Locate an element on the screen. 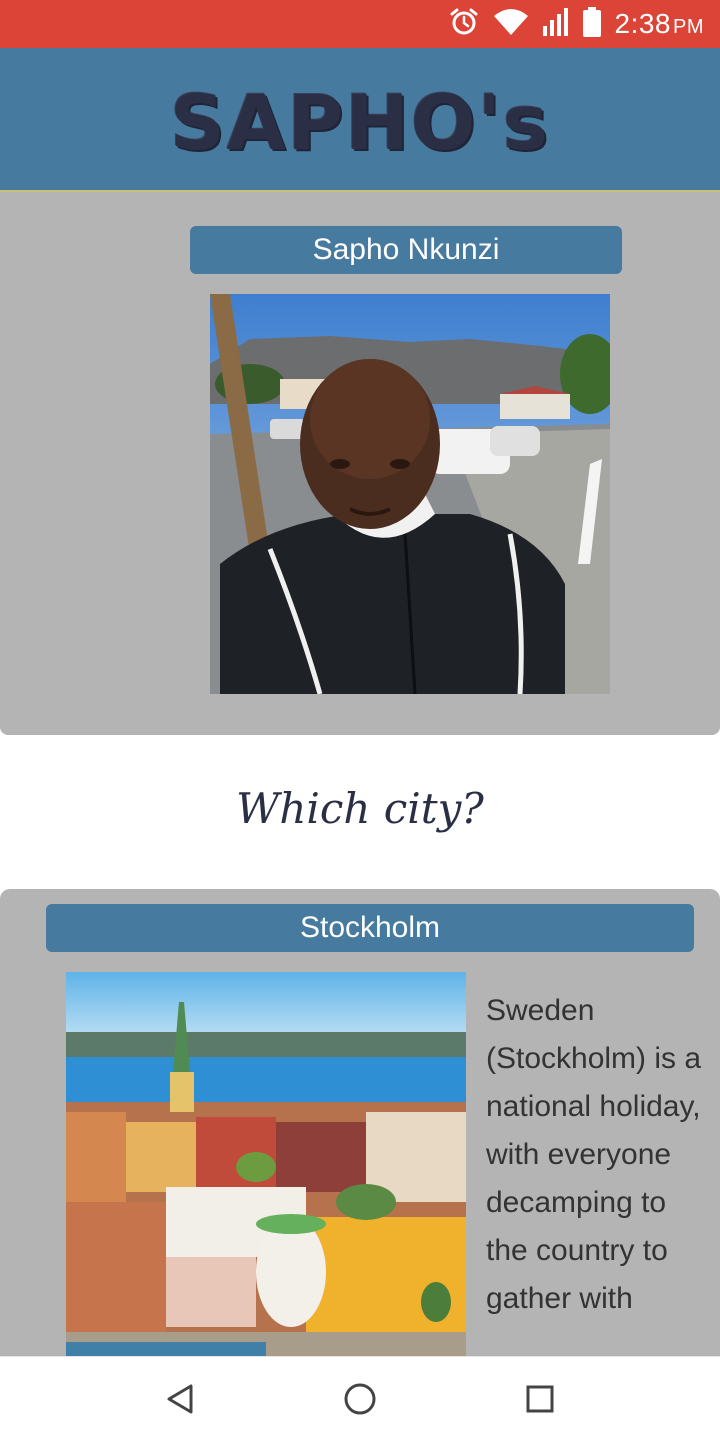  alarm-icon is located at coordinates (464, 24).